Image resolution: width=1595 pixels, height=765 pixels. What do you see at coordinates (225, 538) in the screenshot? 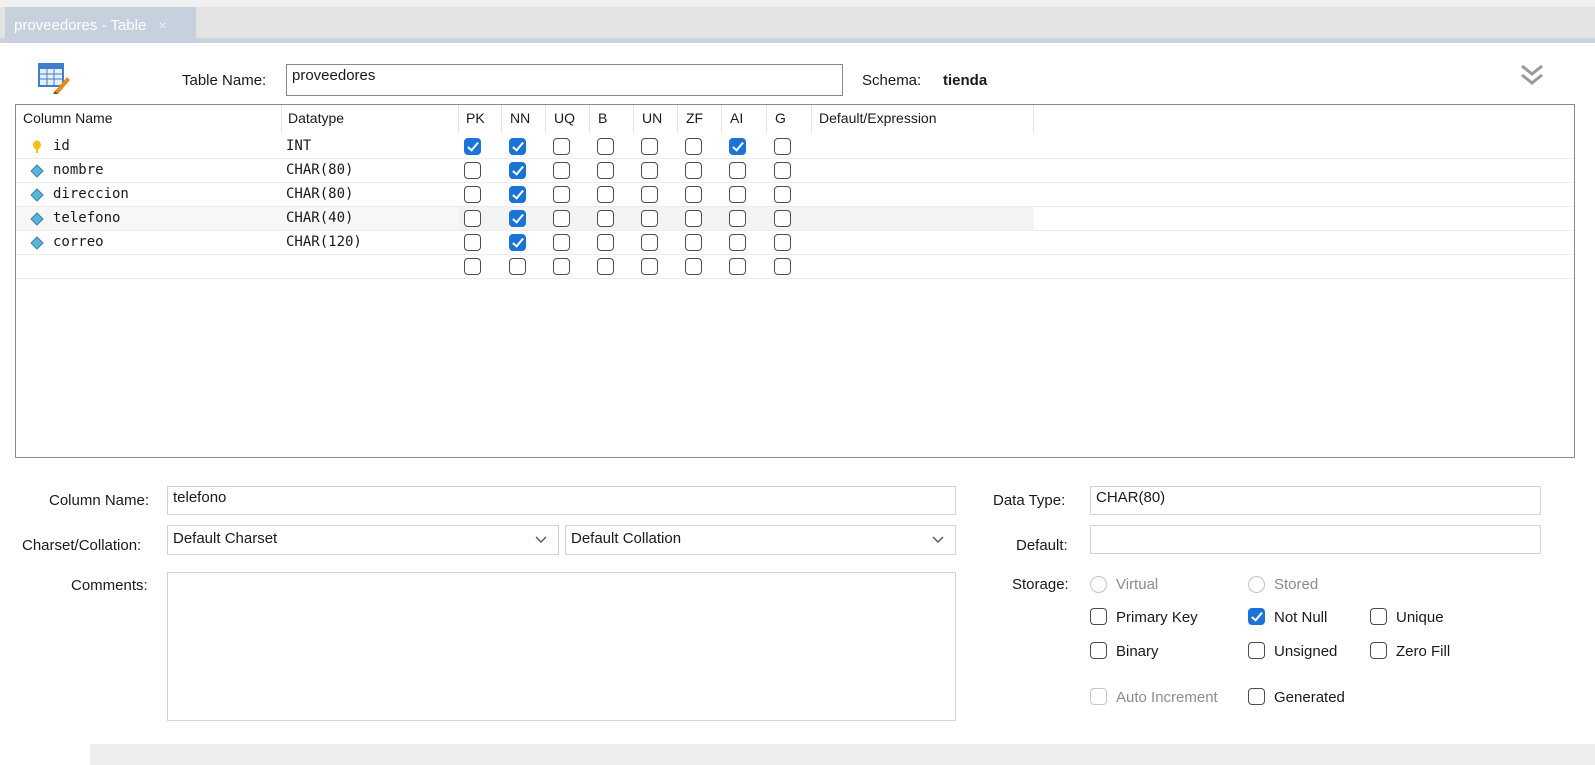
I see `charset-select-value: Default Charset` at bounding box center [225, 538].